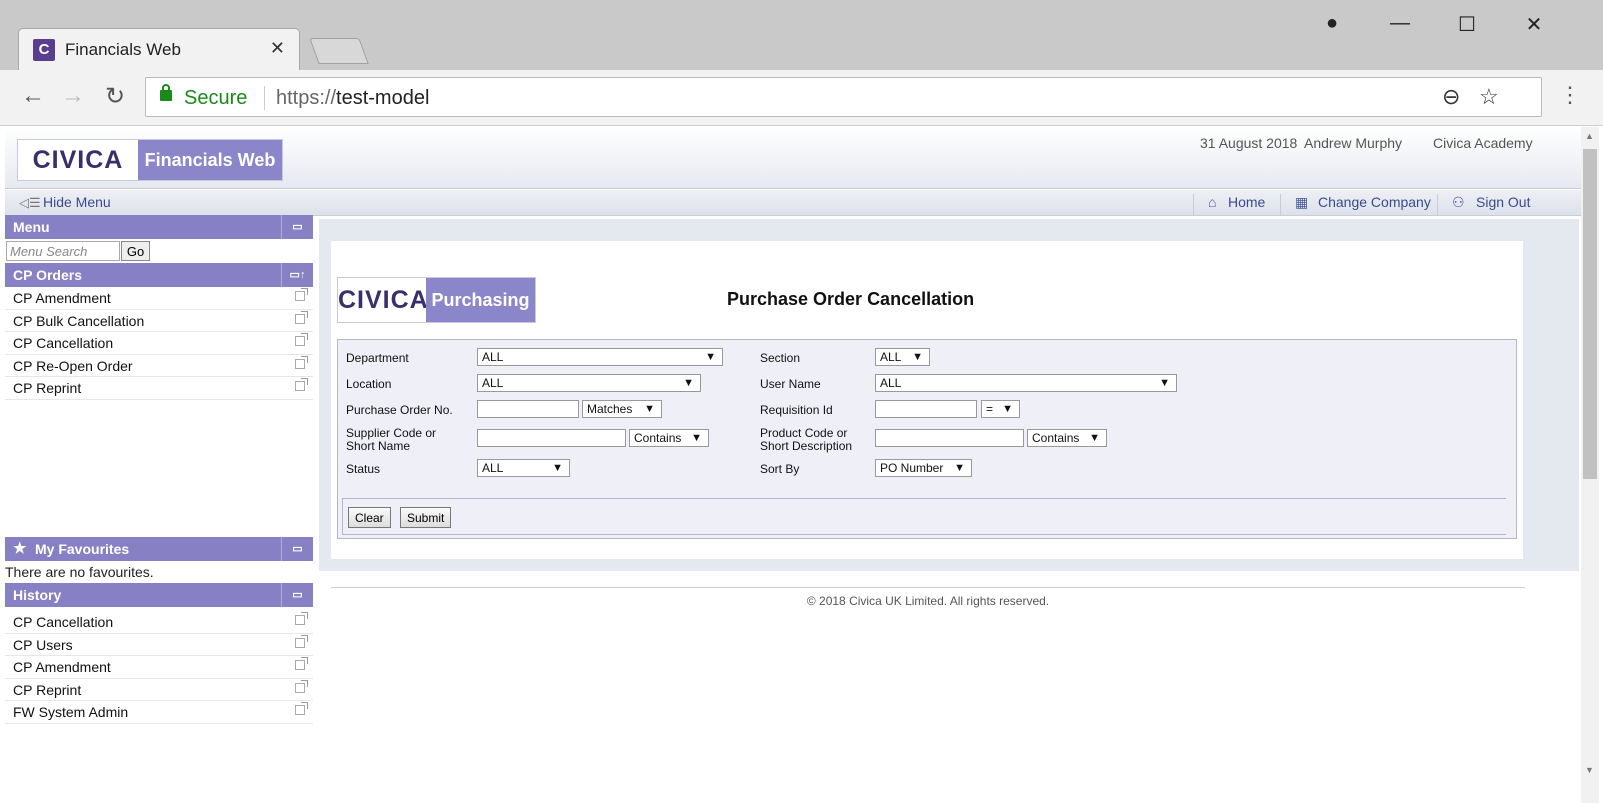 The height and width of the screenshot is (803, 1603). Describe the element at coordinates (399, 410) in the screenshot. I see `po-number-label: Purchase Order No.` at that location.